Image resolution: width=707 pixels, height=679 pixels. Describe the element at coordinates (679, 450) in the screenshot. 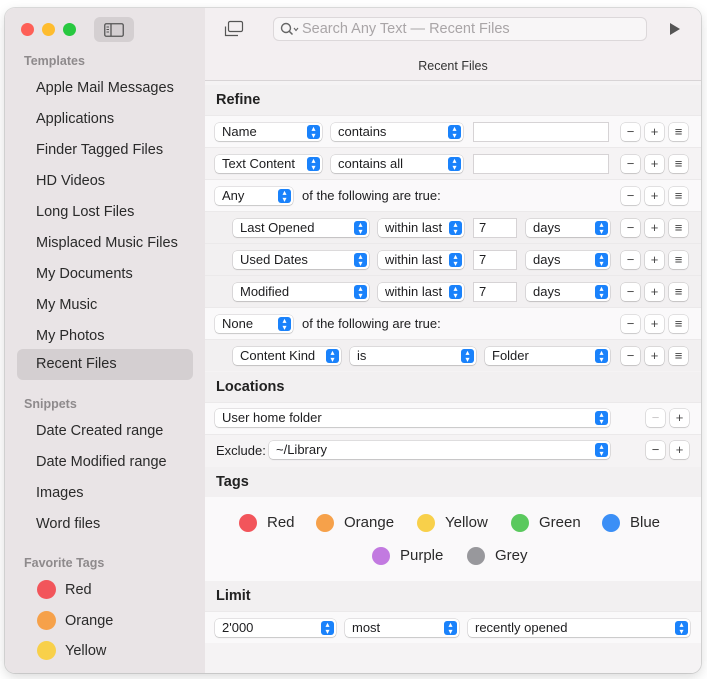

I see `add-exclude-button: +` at that location.